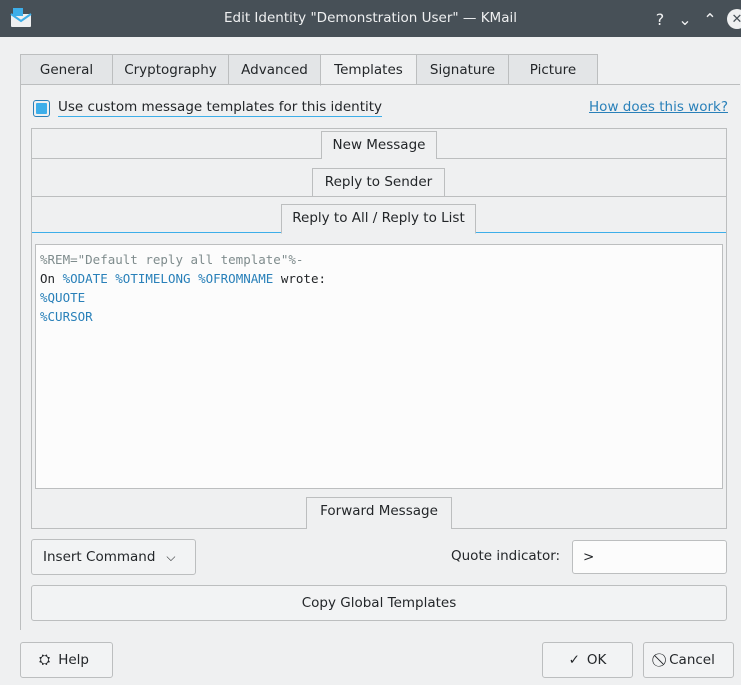 This screenshot has height=685, width=741. What do you see at coordinates (379, 603) in the screenshot?
I see `copy-global-templates-button: Copy Global Templates` at bounding box center [379, 603].